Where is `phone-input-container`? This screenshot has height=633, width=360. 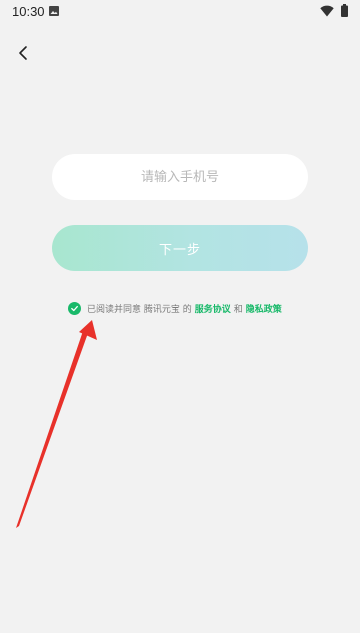
phone-input-container is located at coordinates (180, 177).